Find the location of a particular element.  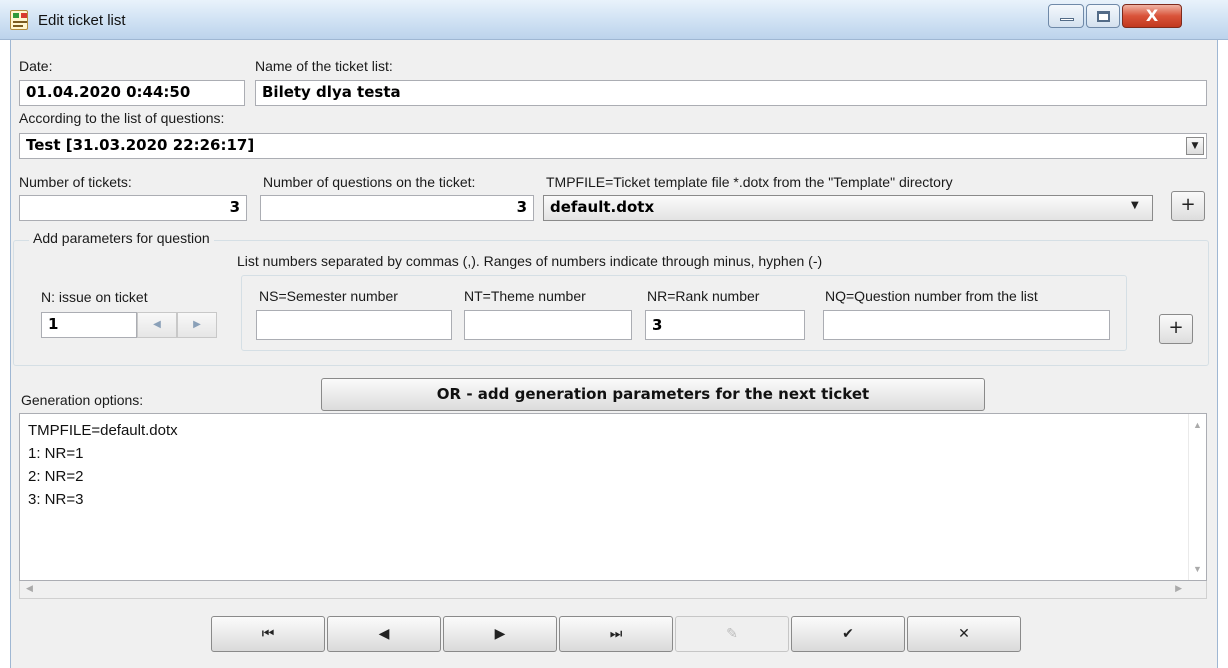

close-icon: X is located at coordinates (1152, 15).